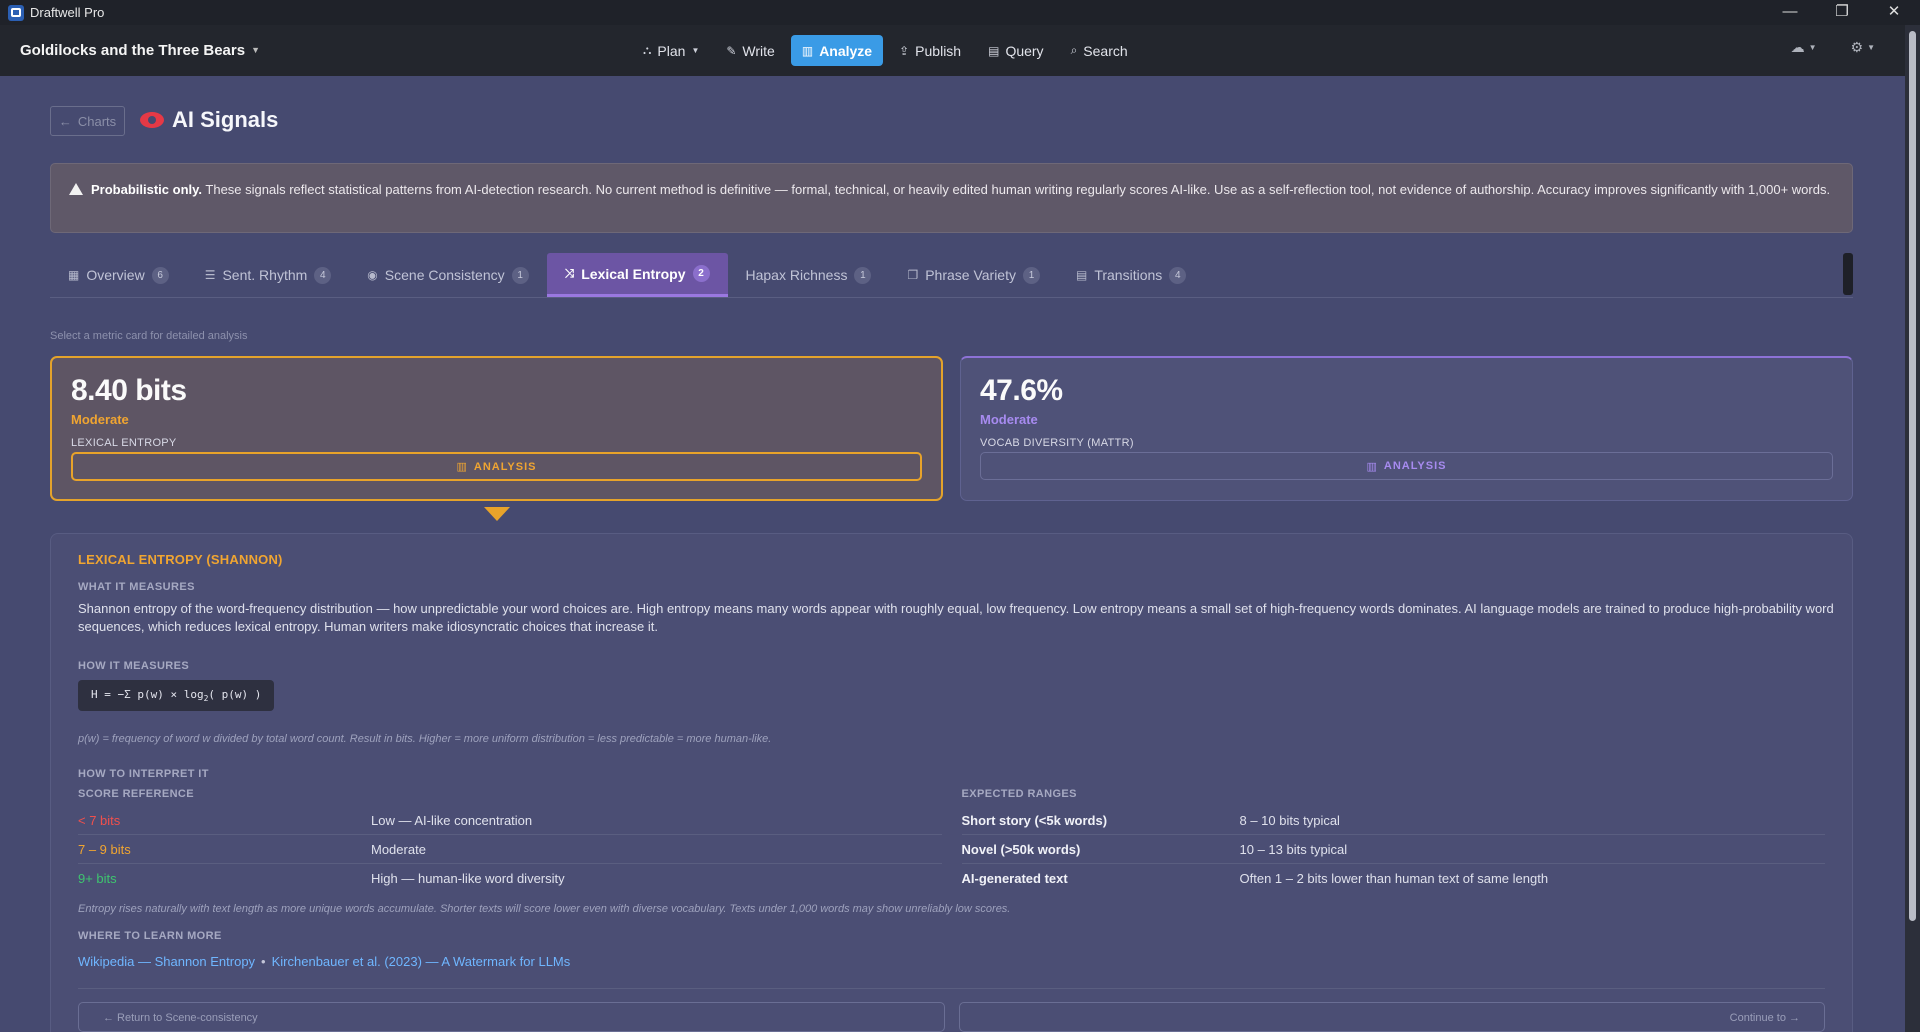 The width and height of the screenshot is (1920, 1032). Describe the element at coordinates (152, 120) in the screenshot. I see `eye-icon` at that location.